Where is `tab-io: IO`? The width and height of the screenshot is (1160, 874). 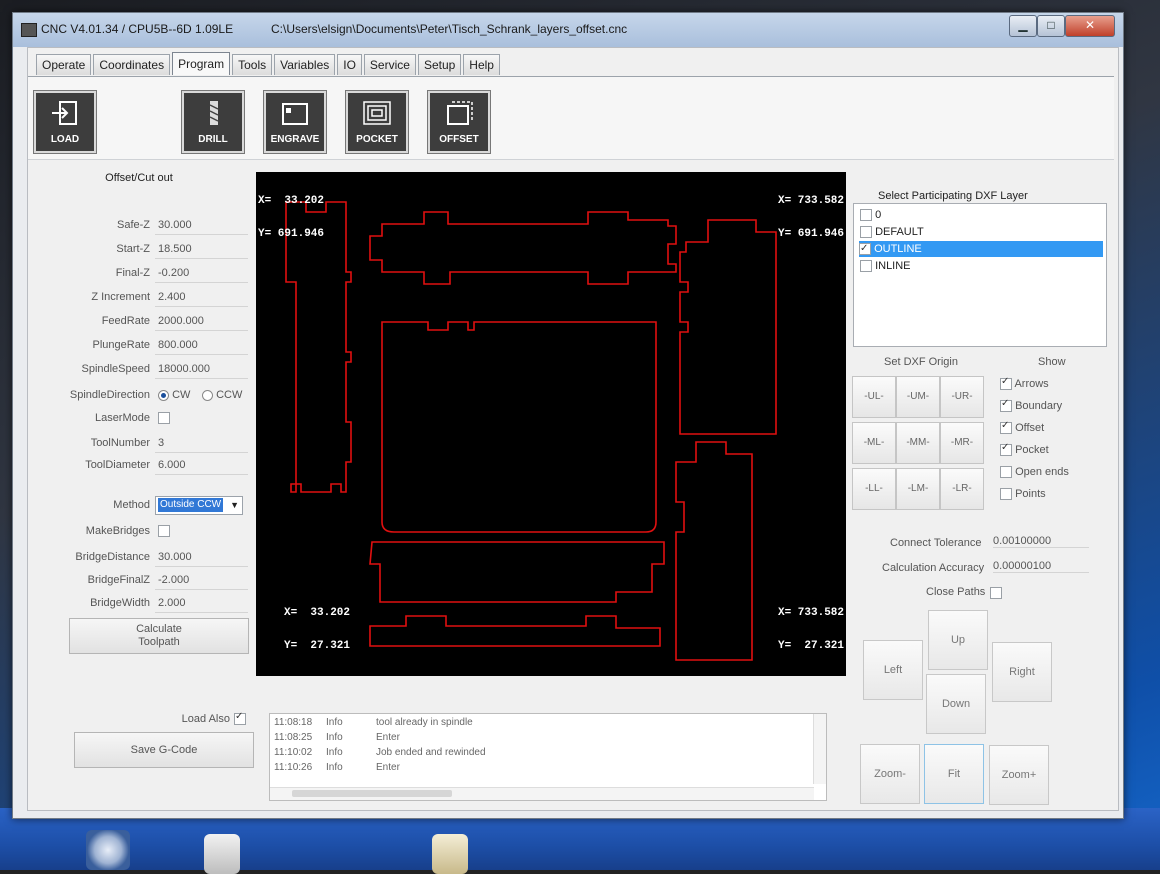 tab-io: IO is located at coordinates (349, 64).